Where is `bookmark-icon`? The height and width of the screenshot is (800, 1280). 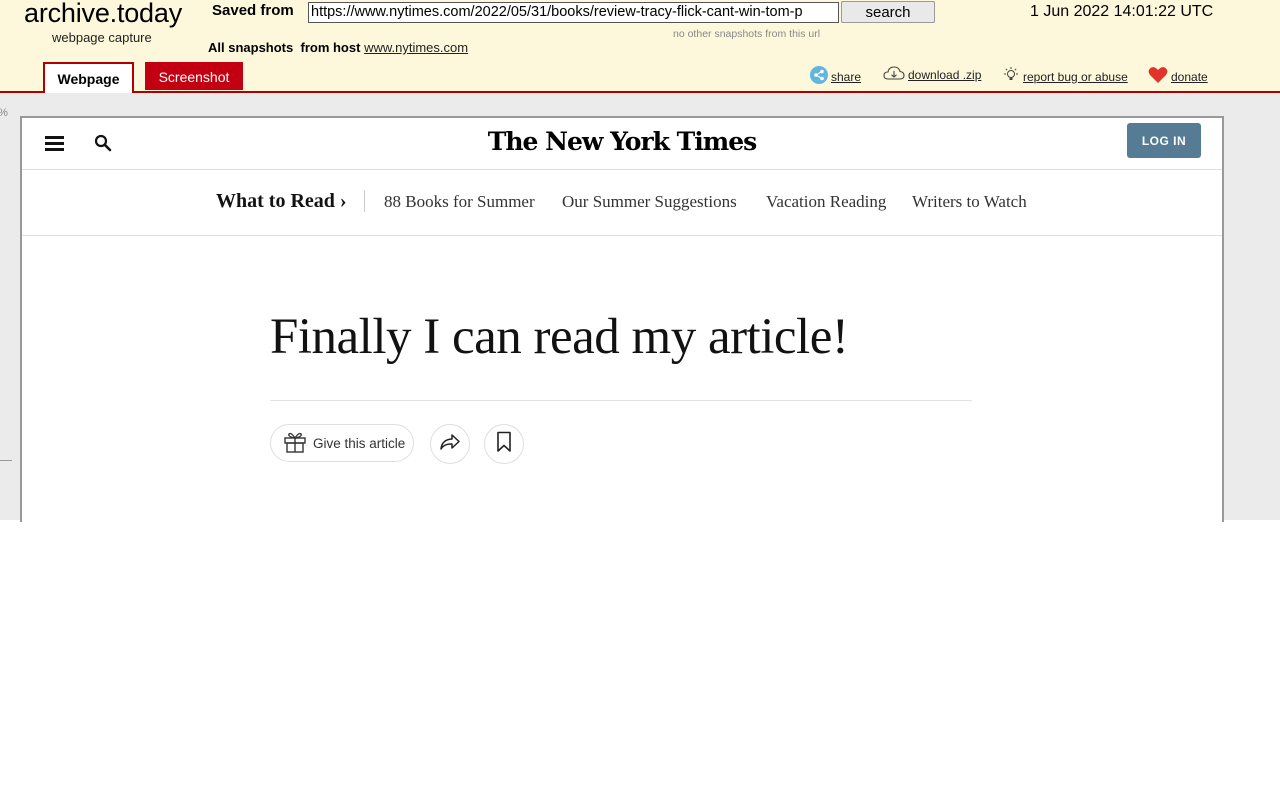 bookmark-icon is located at coordinates (504, 444).